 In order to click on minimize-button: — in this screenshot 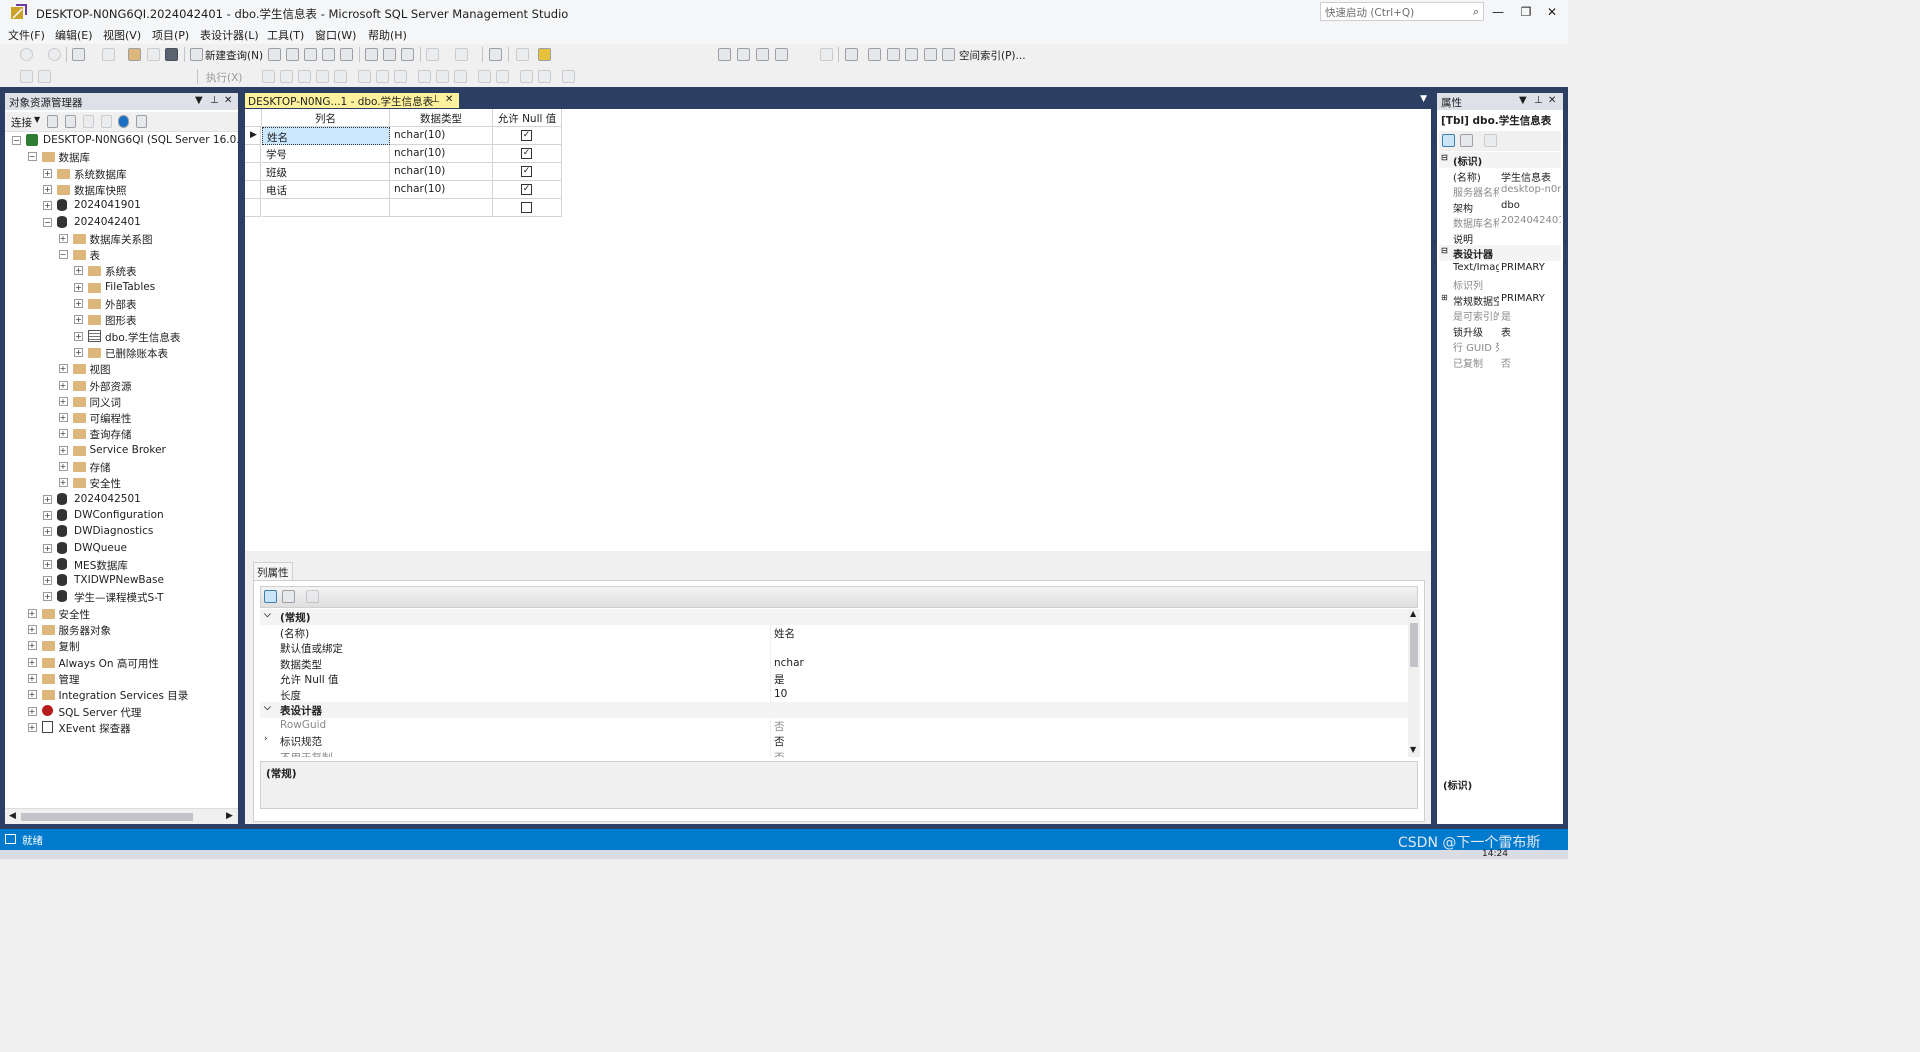, I will do `click(1498, 12)`.